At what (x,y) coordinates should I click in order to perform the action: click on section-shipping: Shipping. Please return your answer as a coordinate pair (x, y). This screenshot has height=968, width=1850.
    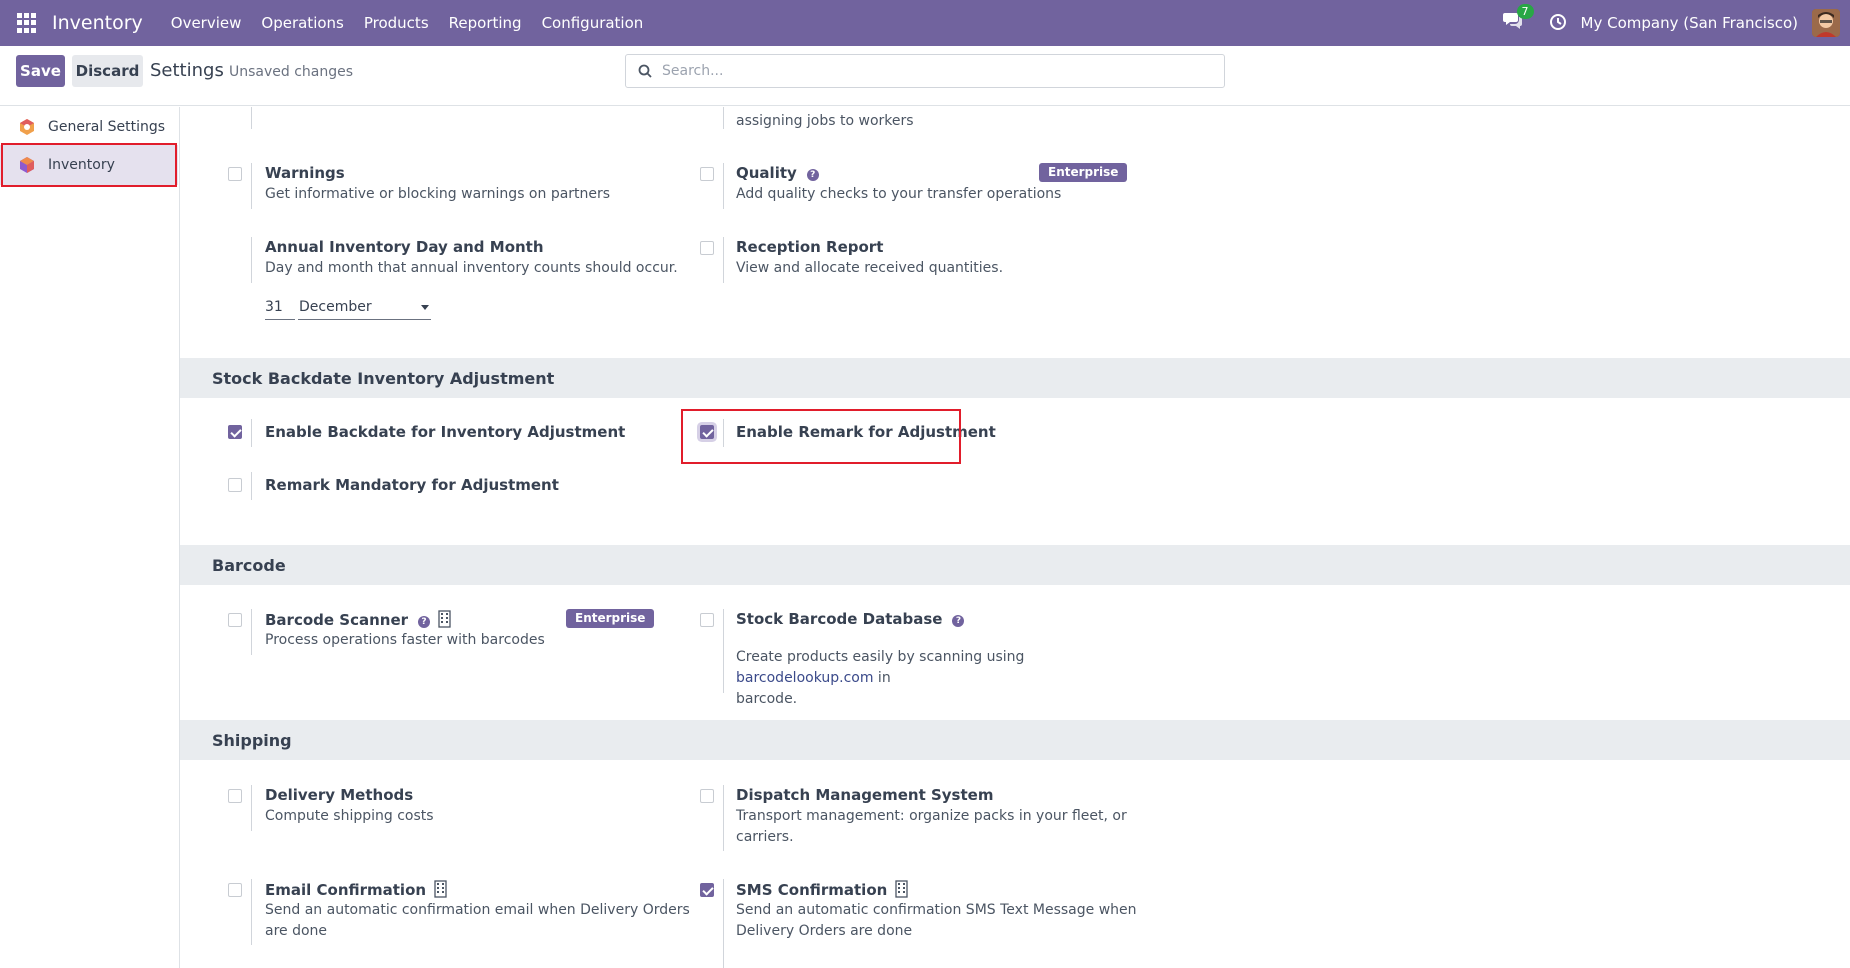
    Looking at the image, I should click on (1015, 740).